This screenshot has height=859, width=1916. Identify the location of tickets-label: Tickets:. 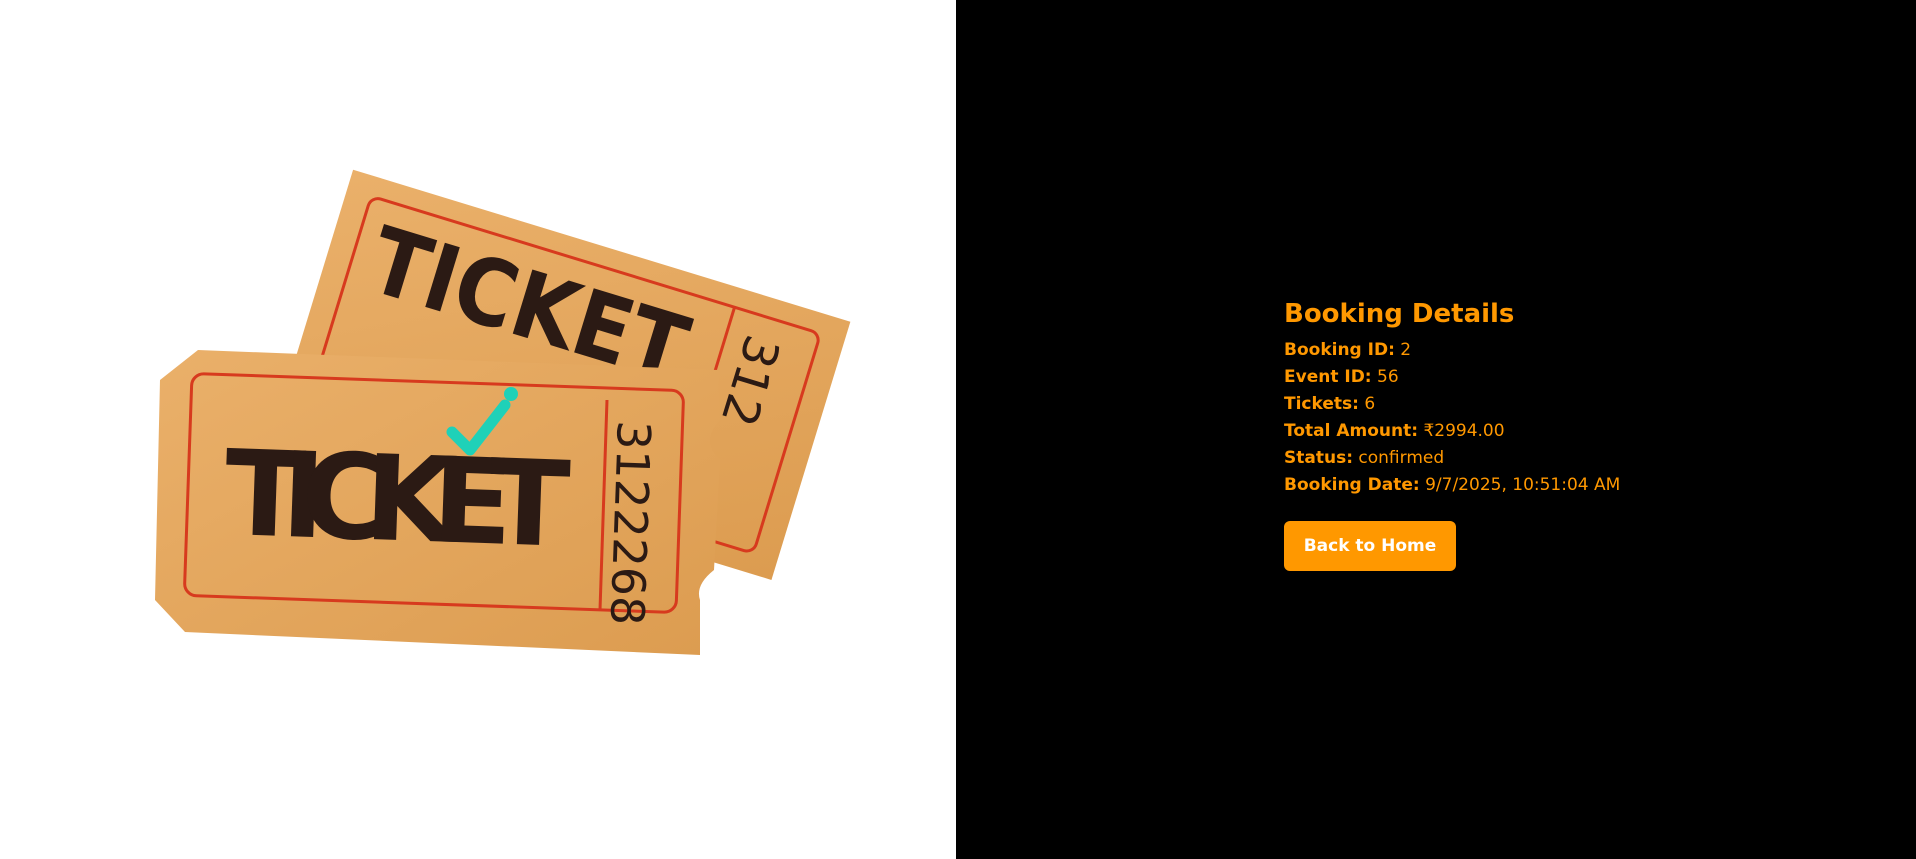
(1321, 404).